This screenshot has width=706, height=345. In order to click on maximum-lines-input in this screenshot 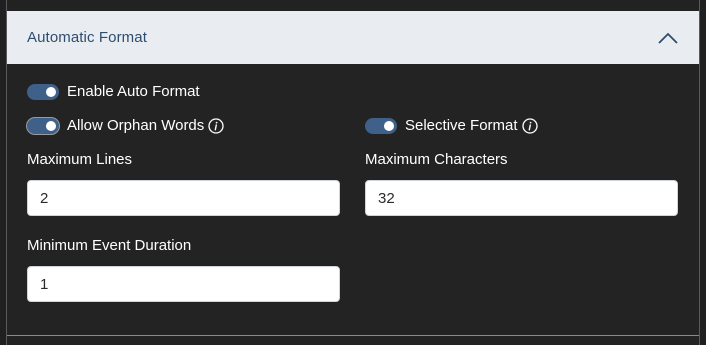, I will do `click(183, 198)`.